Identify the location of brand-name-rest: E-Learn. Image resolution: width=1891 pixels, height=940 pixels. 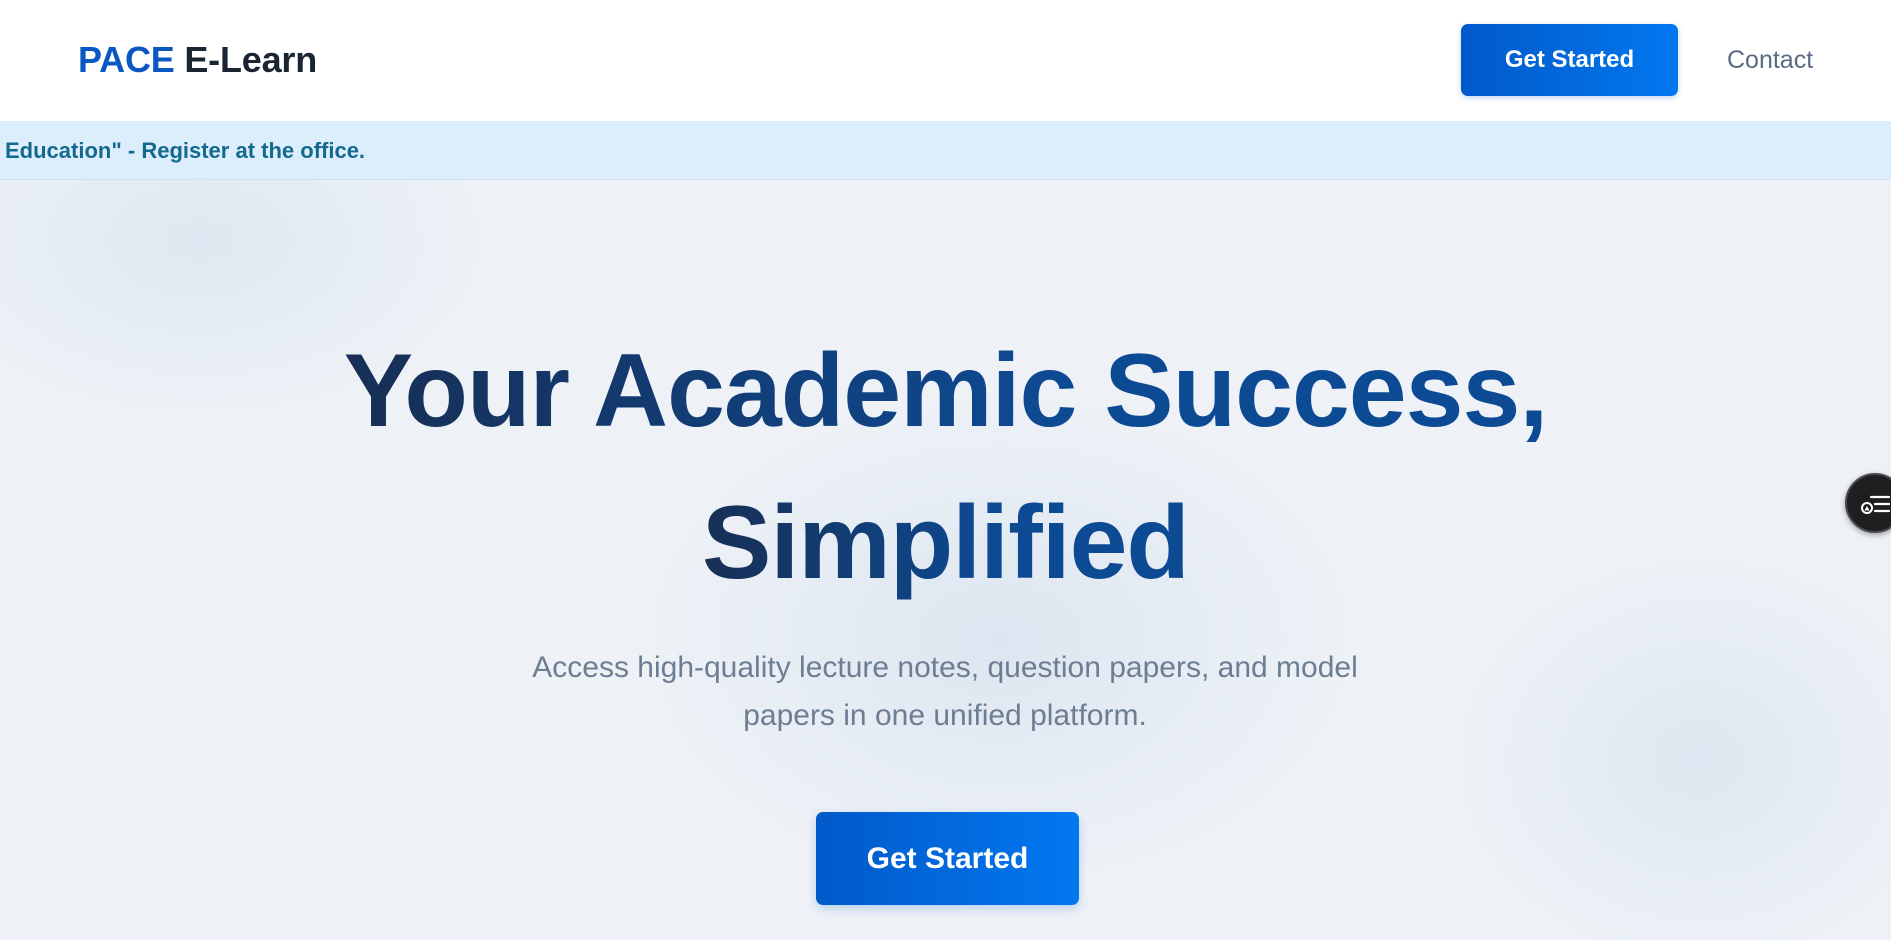
(251, 59).